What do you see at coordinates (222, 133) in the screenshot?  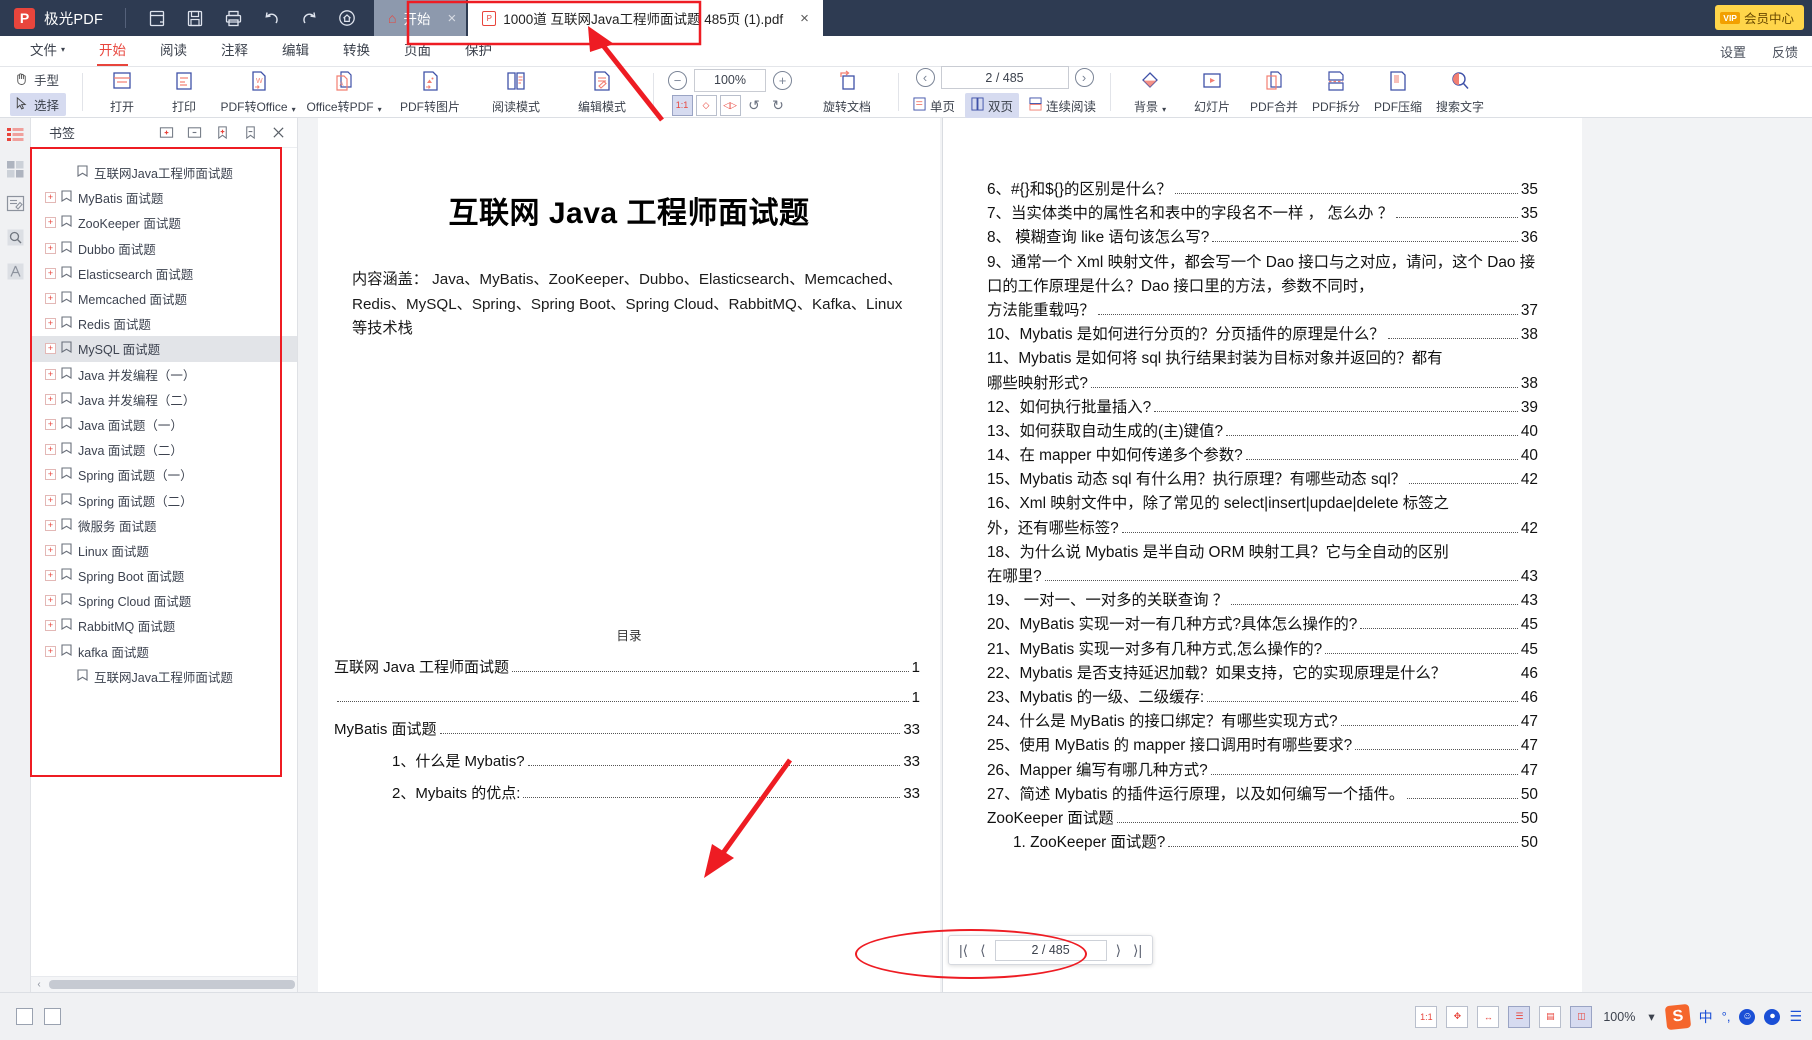 I see `add-bookmark-icon` at bounding box center [222, 133].